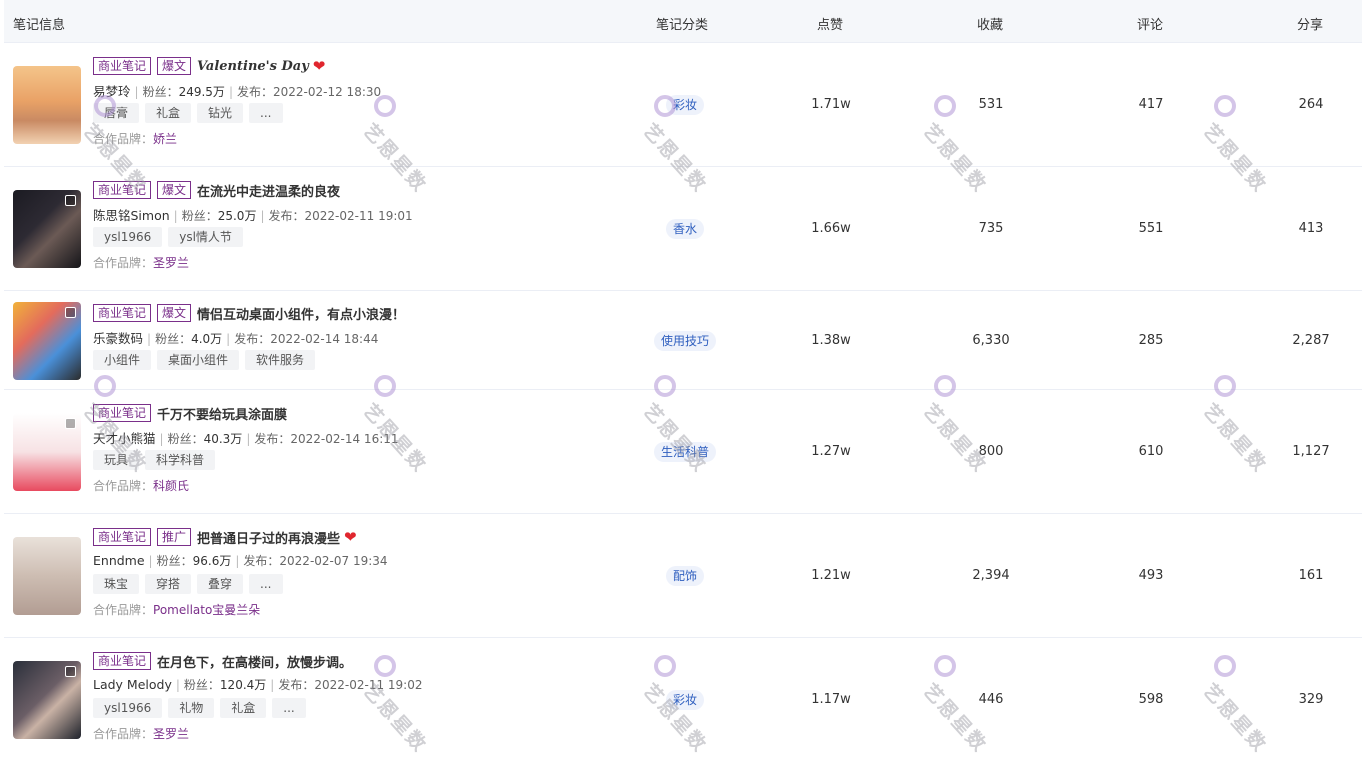  What do you see at coordinates (301, 313) in the screenshot?
I see `note-title: 情侣互动桌面小组件，有点小浪漫！` at bounding box center [301, 313].